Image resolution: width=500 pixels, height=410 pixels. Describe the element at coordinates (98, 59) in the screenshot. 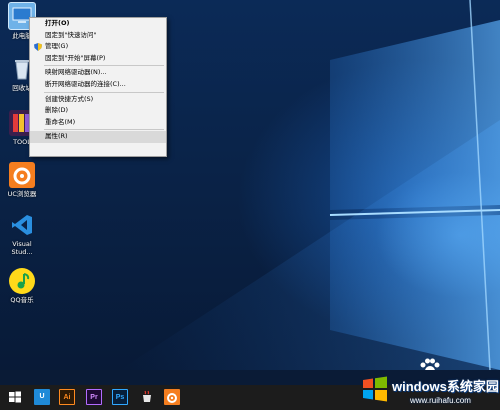

I see `menu-item-pin-start: 固定到"开始"屏幕(P)` at that location.